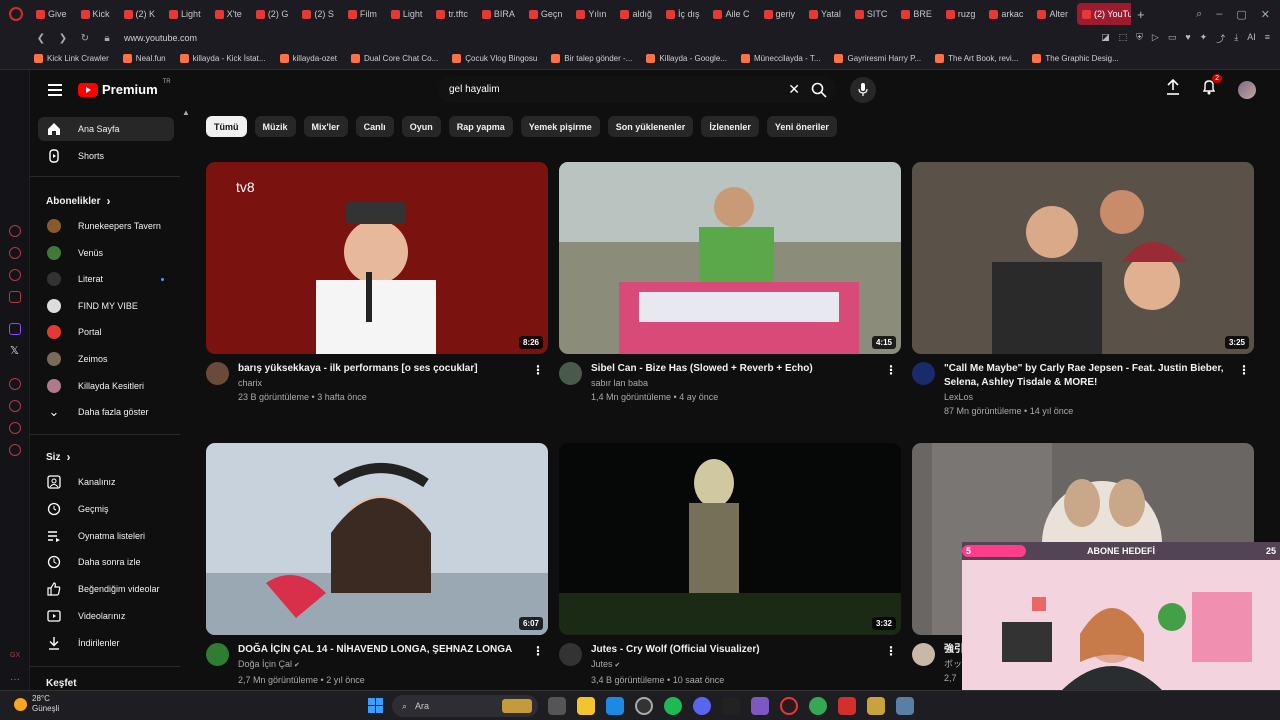  What do you see at coordinates (106, 156) in the screenshot?
I see `sidebar-item: Shorts` at bounding box center [106, 156].